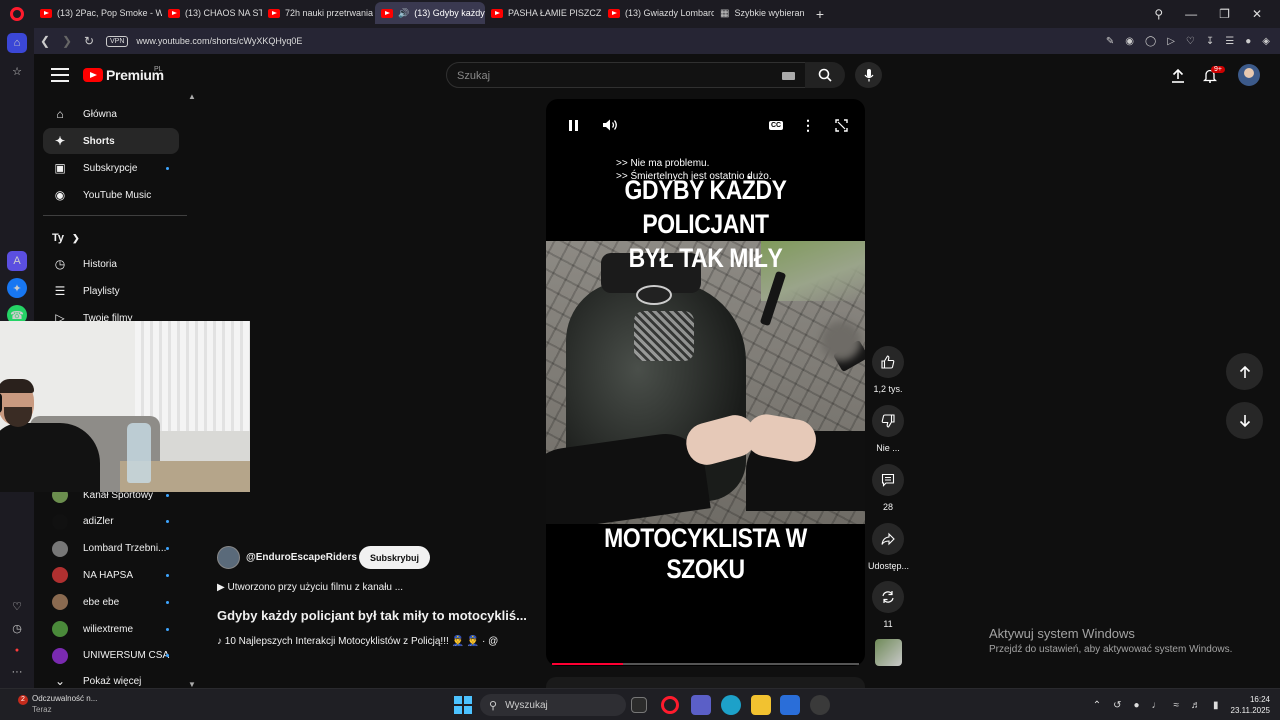 Image resolution: width=1280 pixels, height=720 pixels. I want to click on remix-button, so click(888, 597).